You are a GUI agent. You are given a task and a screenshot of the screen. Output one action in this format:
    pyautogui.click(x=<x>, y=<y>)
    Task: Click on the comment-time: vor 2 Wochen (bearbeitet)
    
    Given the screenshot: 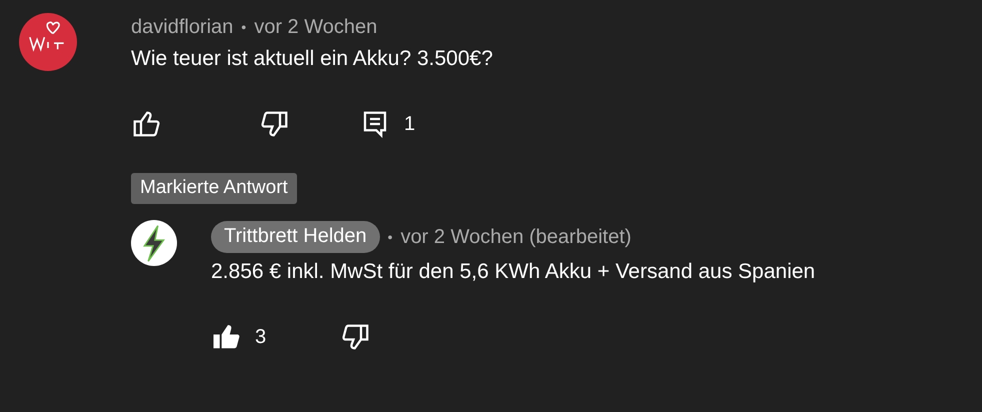 What is the action you would take?
    pyautogui.click(x=516, y=237)
    